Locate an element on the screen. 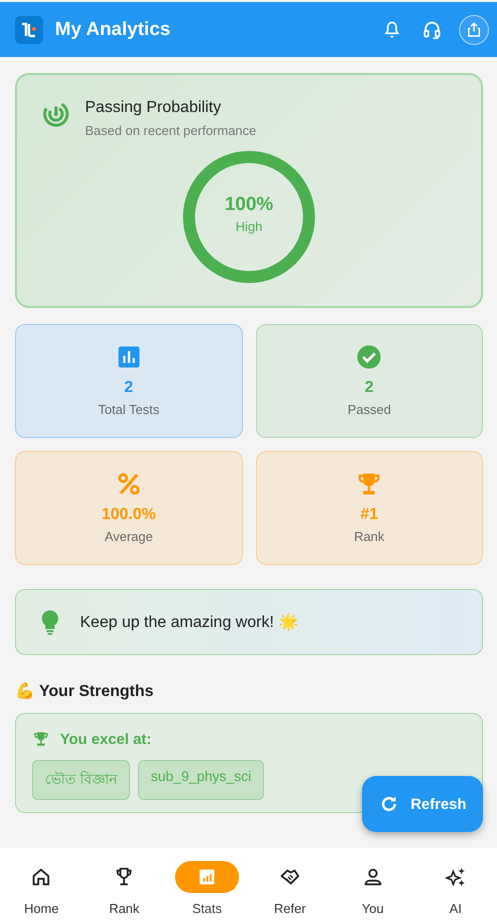 Image resolution: width=497 pixels, height=923 pixels. nav-tab: Rank is located at coordinates (124, 885).